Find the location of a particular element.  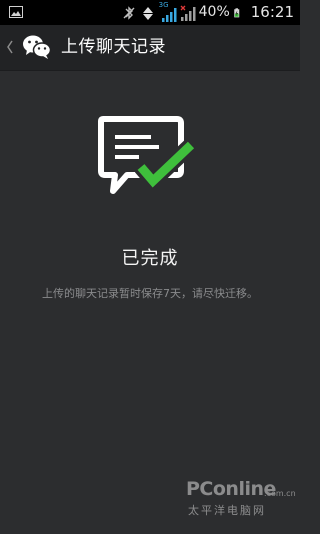

gallery-icon is located at coordinates (16, 12).